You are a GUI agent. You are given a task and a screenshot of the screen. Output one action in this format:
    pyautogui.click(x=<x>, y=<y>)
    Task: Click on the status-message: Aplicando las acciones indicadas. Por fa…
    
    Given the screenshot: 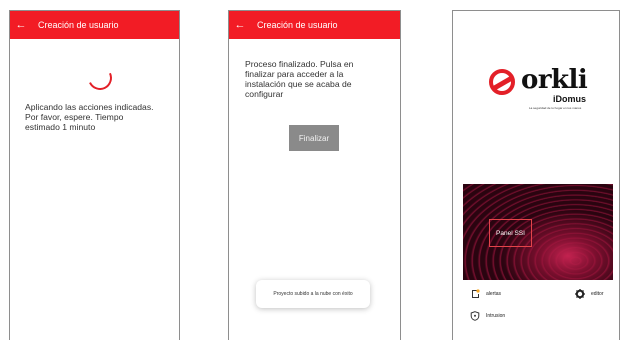 What is the action you would take?
    pyautogui.click(x=89, y=117)
    